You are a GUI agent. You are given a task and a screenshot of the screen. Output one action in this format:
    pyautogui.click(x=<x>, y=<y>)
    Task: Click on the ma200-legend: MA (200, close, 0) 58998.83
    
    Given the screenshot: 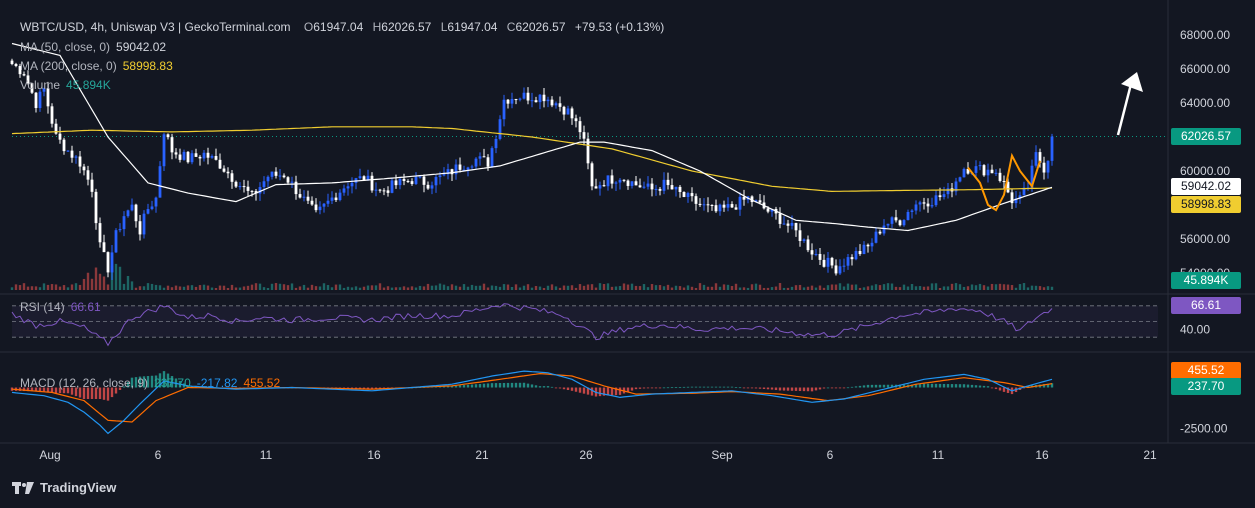 What is the action you would take?
    pyautogui.click(x=96, y=66)
    